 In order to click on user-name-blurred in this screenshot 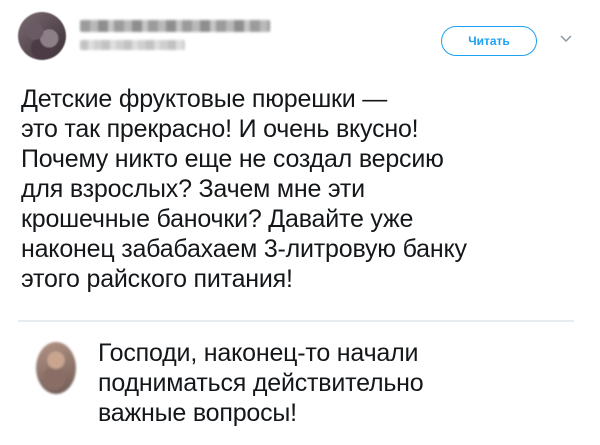, I will do `click(175, 26)`.